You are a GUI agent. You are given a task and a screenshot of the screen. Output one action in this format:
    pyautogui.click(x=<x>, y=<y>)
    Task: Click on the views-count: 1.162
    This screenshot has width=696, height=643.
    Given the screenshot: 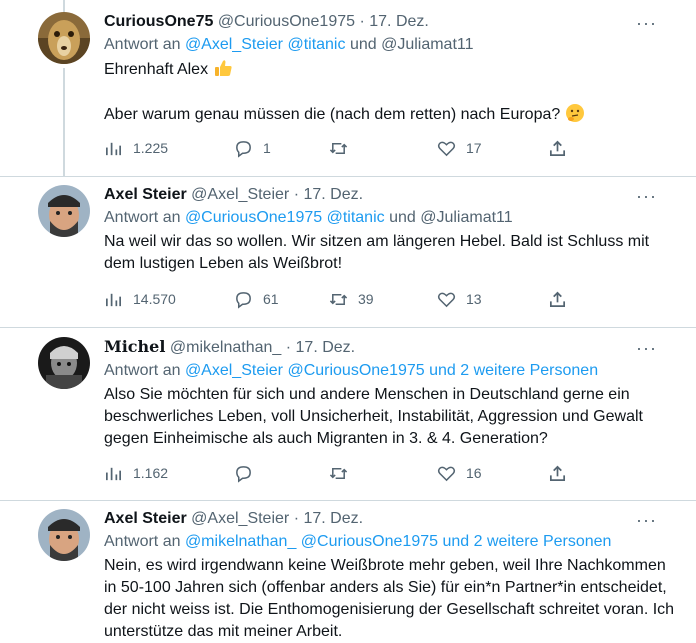 What is the action you would take?
    pyautogui.click(x=151, y=473)
    